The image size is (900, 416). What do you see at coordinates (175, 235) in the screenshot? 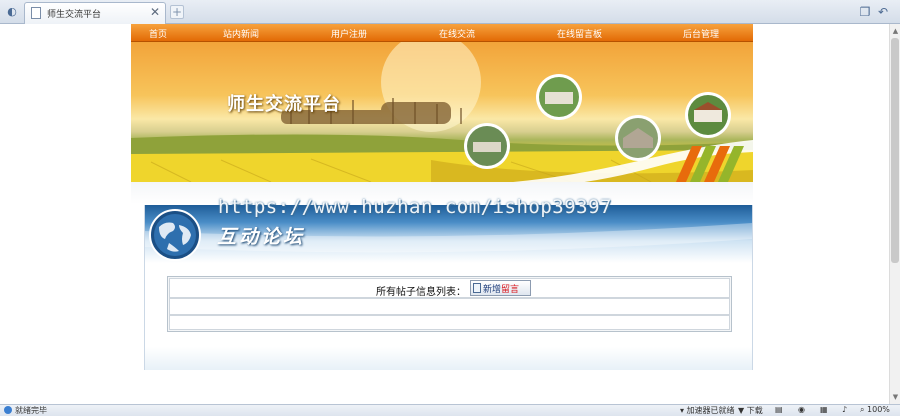
I see `globe-icon` at bounding box center [175, 235].